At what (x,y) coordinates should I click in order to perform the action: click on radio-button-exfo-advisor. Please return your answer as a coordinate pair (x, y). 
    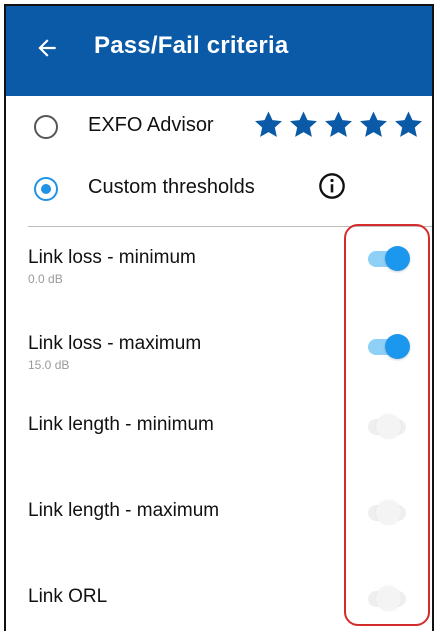
    Looking at the image, I should click on (46, 127).